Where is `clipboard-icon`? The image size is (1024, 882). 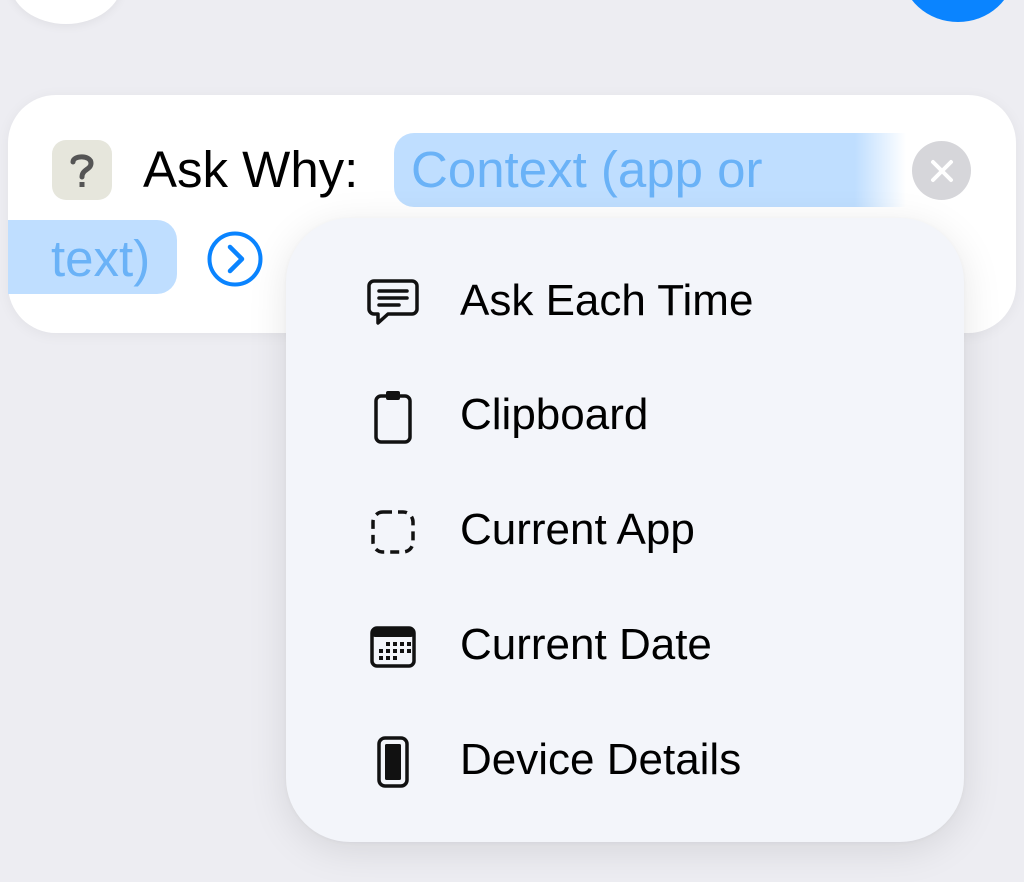 clipboard-icon is located at coordinates (393, 417).